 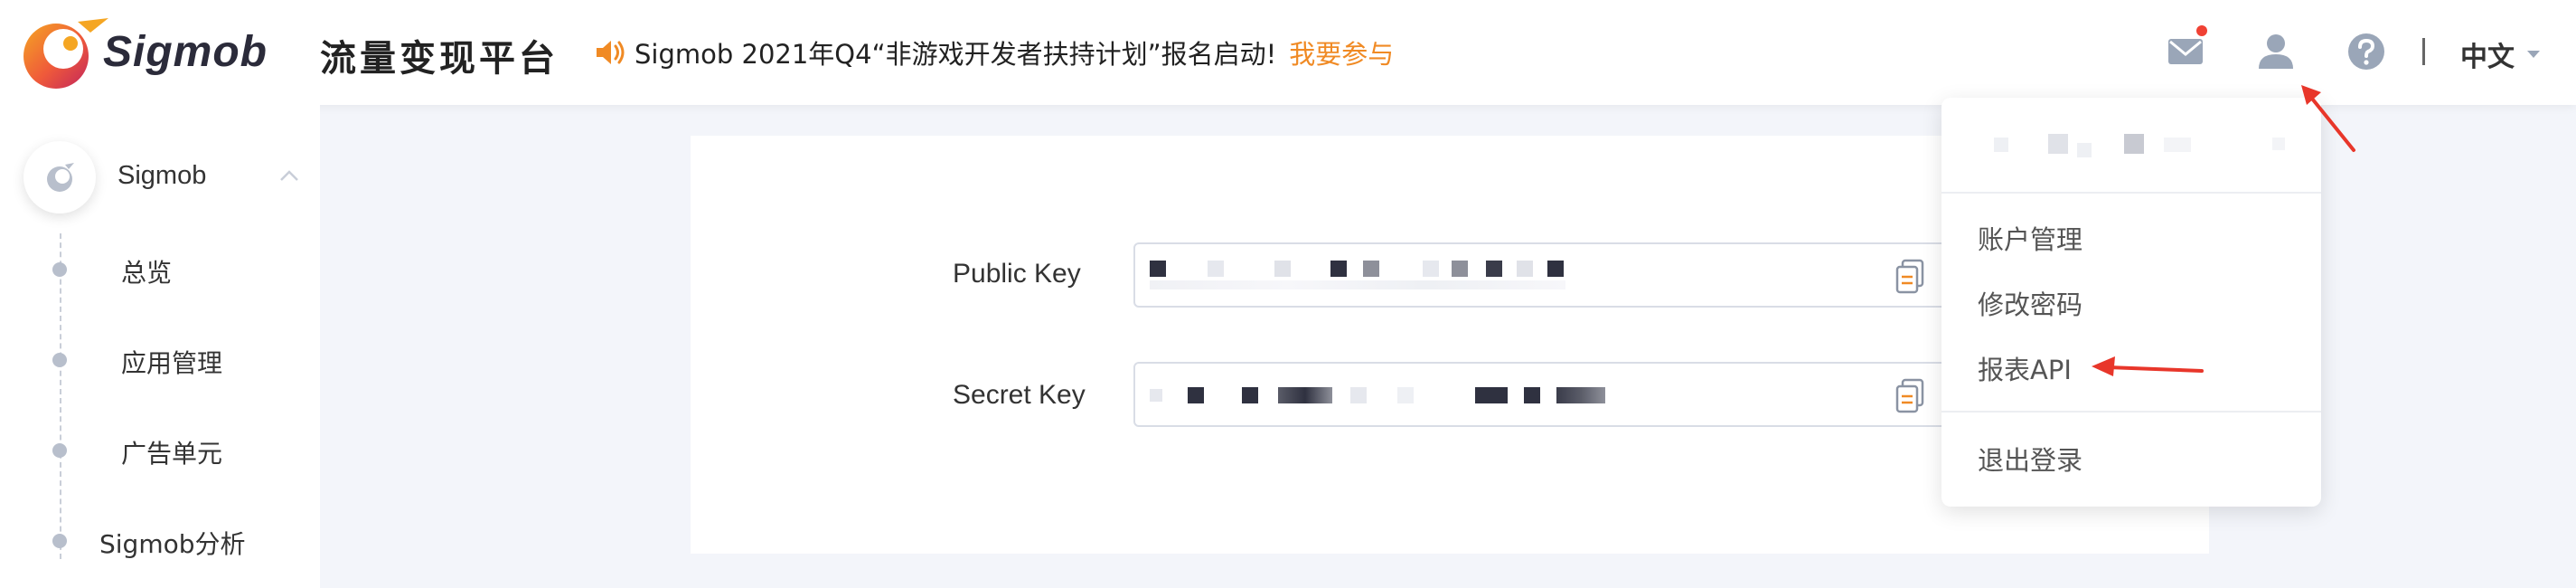 I want to click on platform-title: 流量变现平台, so click(x=440, y=59).